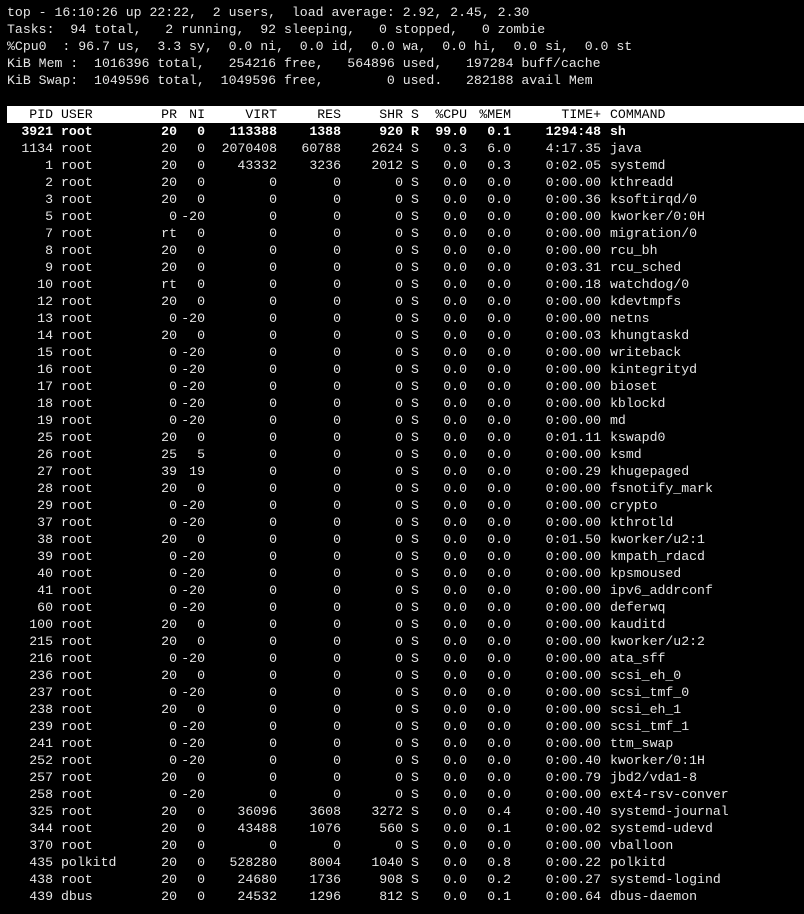  Describe the element at coordinates (41, 862) in the screenshot. I see `cell-pid: 435` at that location.